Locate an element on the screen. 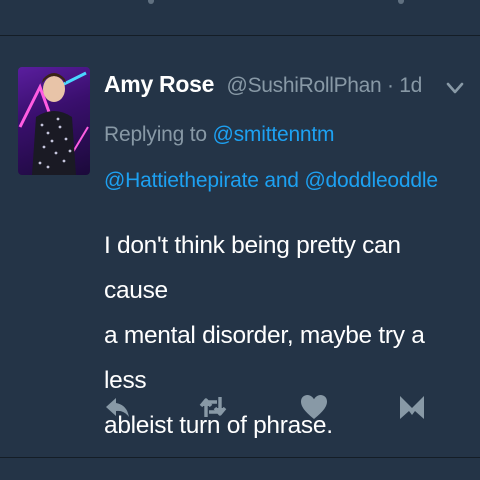 This screenshot has width=480, height=480. handle-and-time: @SushiRollPhan · 1d is located at coordinates (325, 85).